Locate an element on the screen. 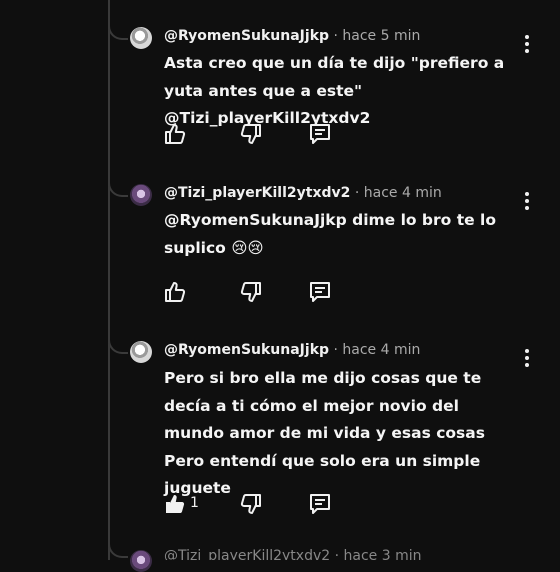  comment-meta: @RyomenSukunaJjkp · hace 4 min is located at coordinates (292, 350).